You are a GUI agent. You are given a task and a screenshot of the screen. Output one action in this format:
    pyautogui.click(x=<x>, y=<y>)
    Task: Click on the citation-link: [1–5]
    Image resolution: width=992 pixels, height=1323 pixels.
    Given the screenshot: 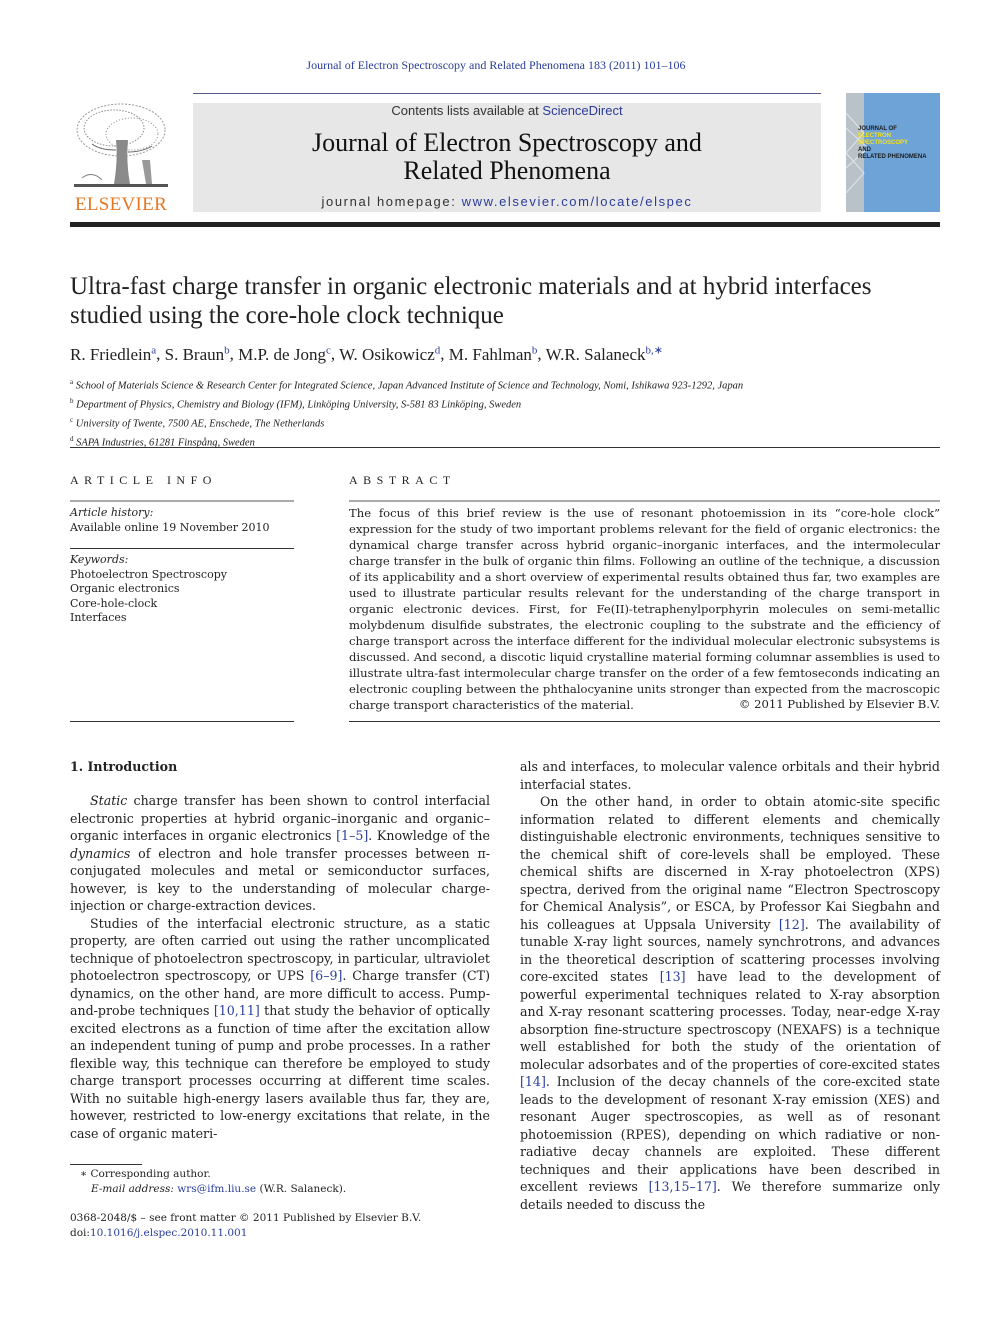 What is the action you would take?
    pyautogui.click(x=352, y=835)
    